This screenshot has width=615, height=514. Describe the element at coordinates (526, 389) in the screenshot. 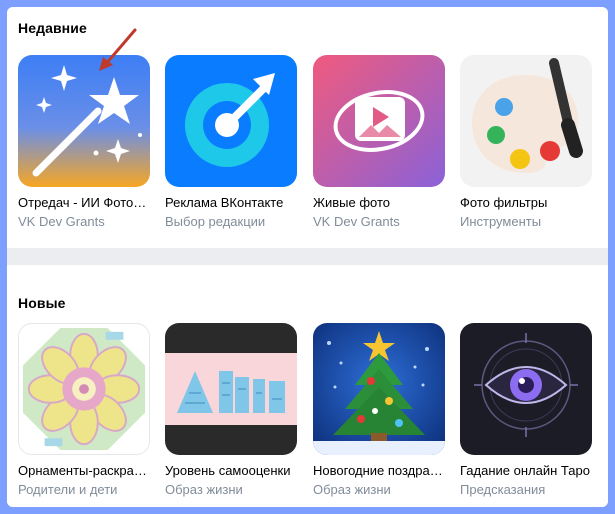

I see `eye-icon` at that location.